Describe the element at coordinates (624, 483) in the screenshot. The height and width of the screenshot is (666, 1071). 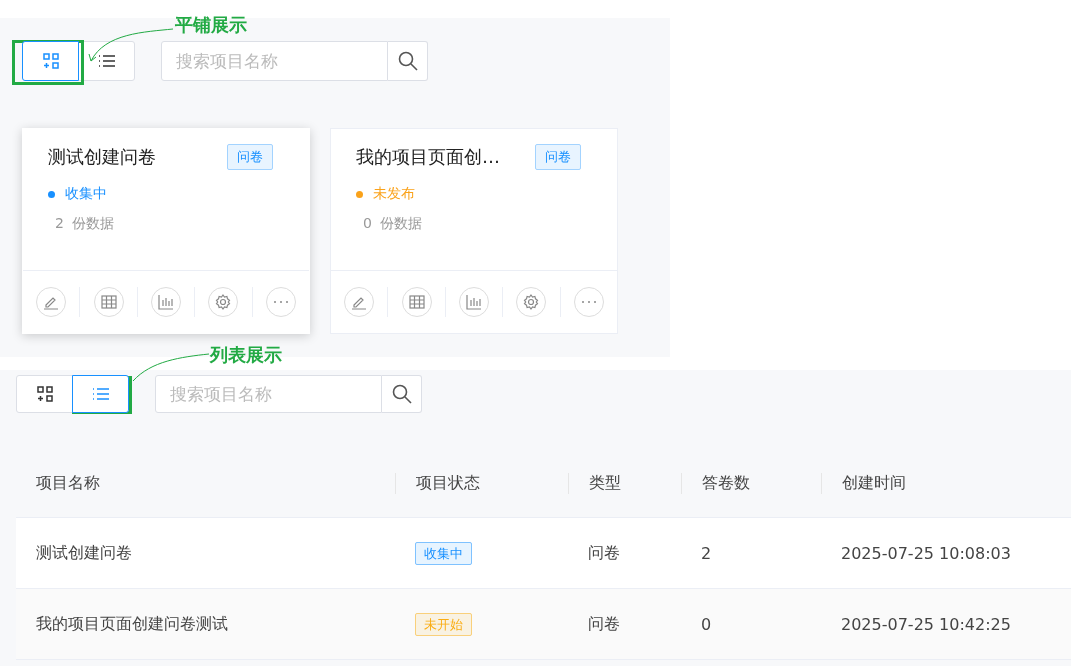
I see `column-header: 类型` at that location.